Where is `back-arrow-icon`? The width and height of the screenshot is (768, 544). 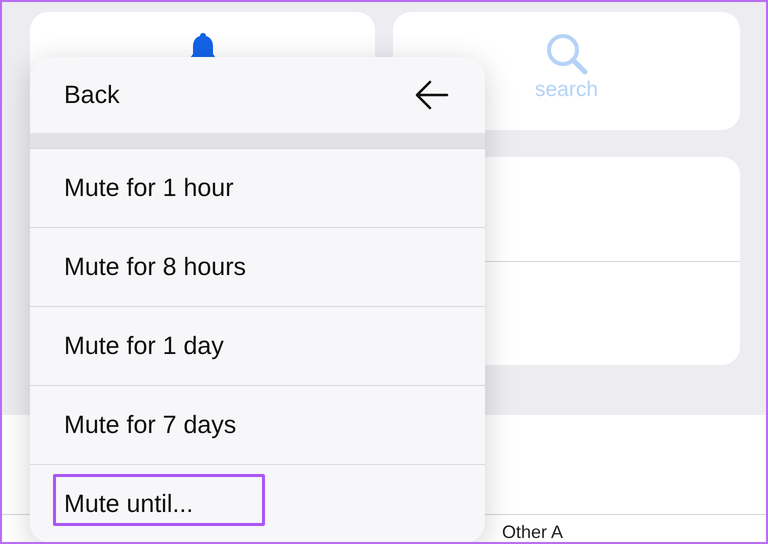 back-arrow-icon is located at coordinates (432, 95).